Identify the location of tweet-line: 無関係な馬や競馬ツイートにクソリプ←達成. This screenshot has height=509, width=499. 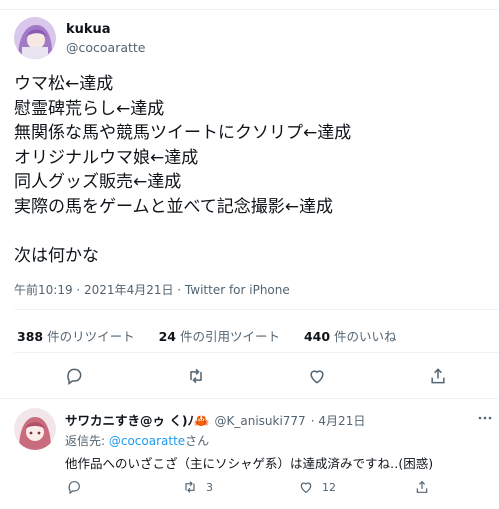
(183, 133).